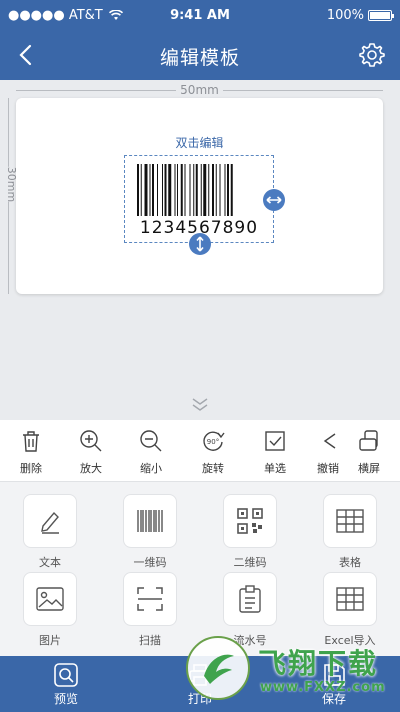  What do you see at coordinates (328, 468) in the screenshot?
I see `tool-label: 撤销` at bounding box center [328, 468].